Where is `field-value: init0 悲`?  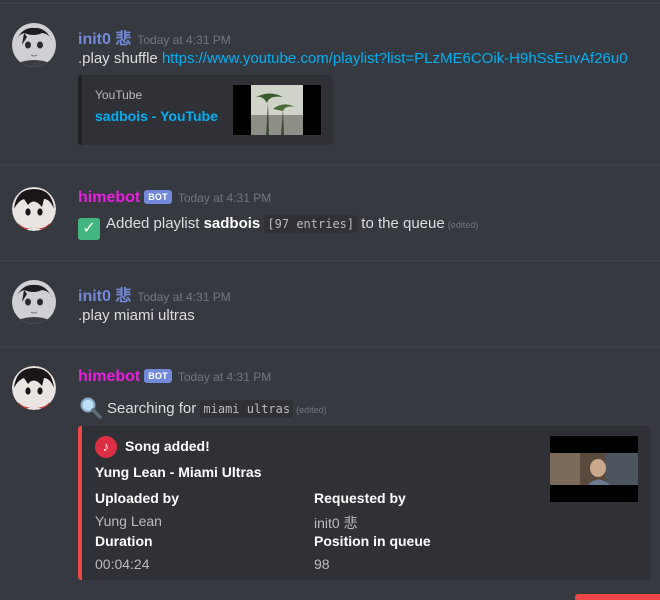 field-value: init0 悲 is located at coordinates (336, 523).